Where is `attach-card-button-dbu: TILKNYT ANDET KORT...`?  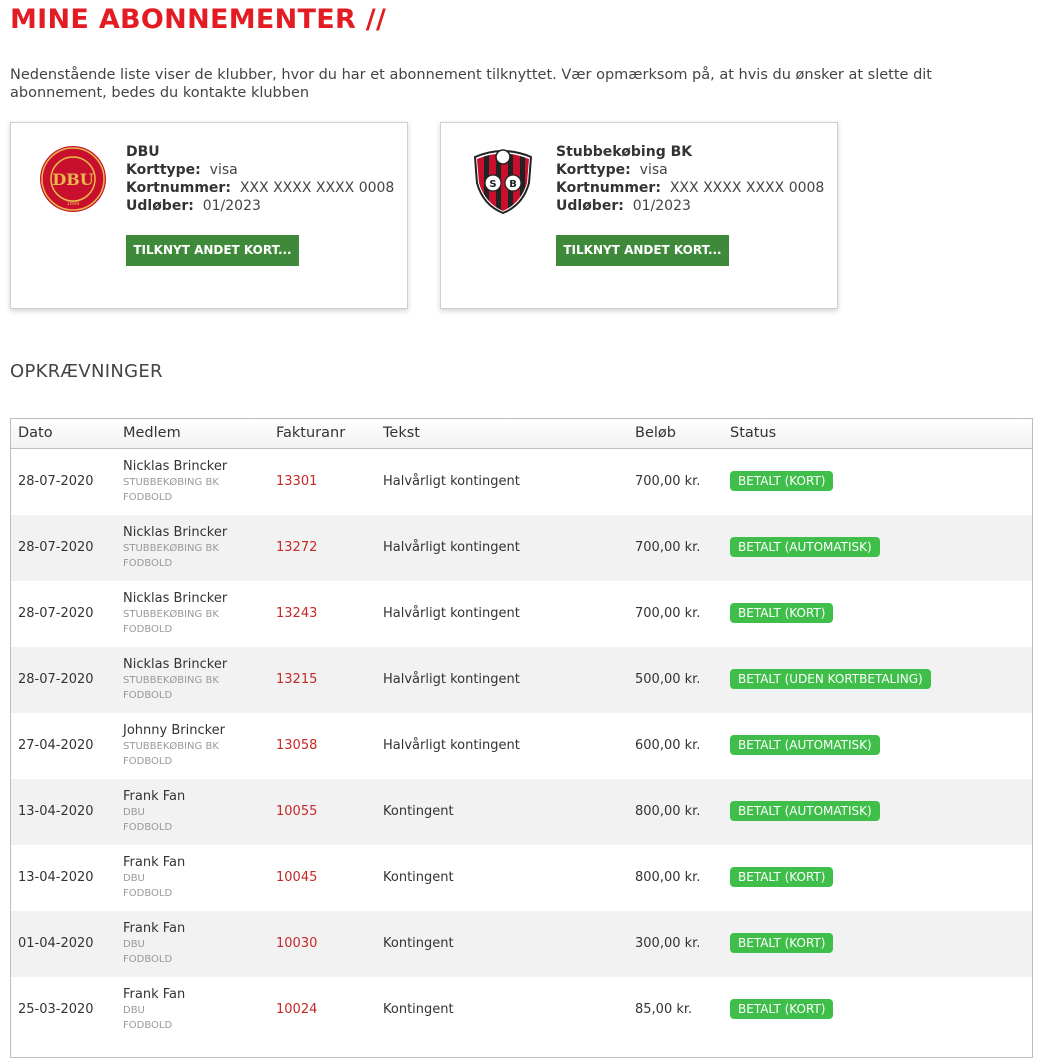
attach-card-button-dbu: TILKNYT ANDET KORT... is located at coordinates (212, 250).